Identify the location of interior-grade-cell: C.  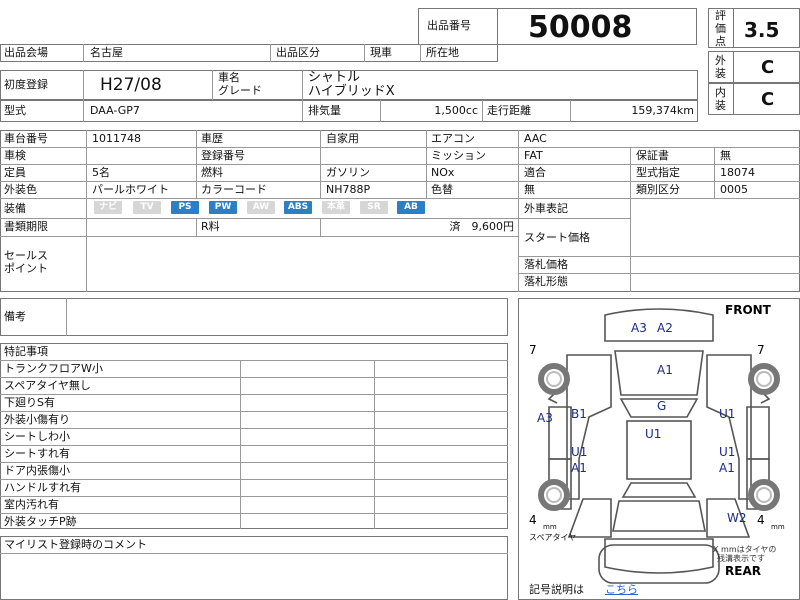
(766, 99).